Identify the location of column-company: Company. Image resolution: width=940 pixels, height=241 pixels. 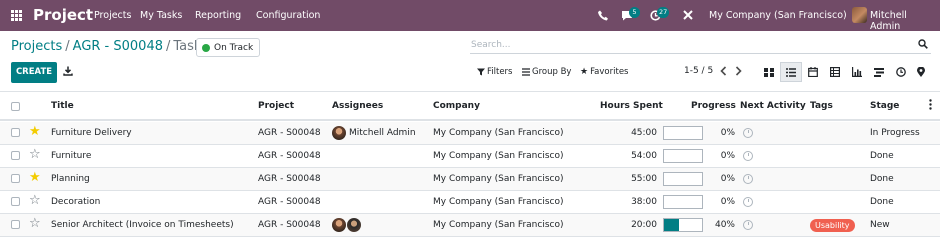
(456, 106).